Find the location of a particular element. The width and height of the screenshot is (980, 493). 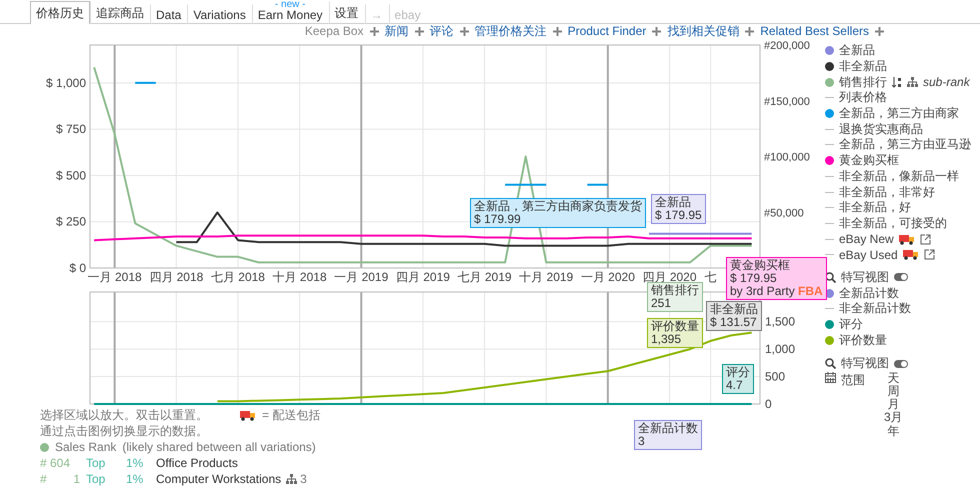

axis-label: 一月 2018 is located at coordinates (115, 277).